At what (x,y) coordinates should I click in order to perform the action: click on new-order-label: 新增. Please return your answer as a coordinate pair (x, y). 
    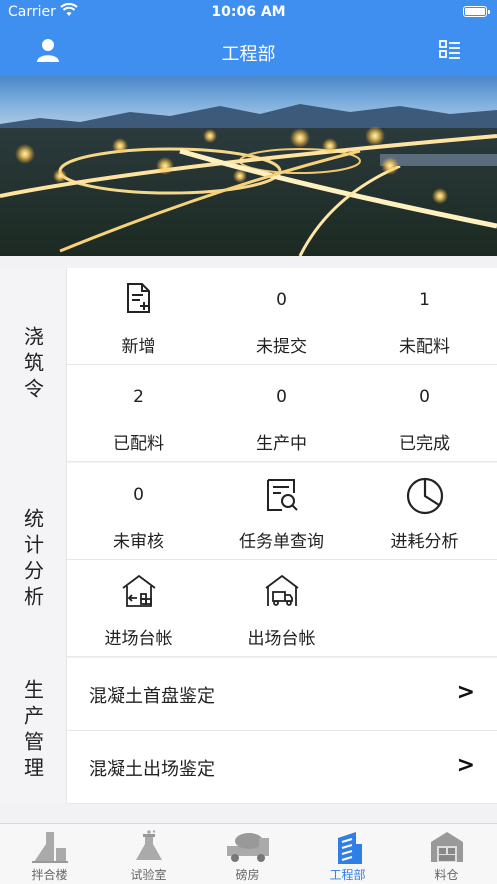
    Looking at the image, I should click on (138, 347).